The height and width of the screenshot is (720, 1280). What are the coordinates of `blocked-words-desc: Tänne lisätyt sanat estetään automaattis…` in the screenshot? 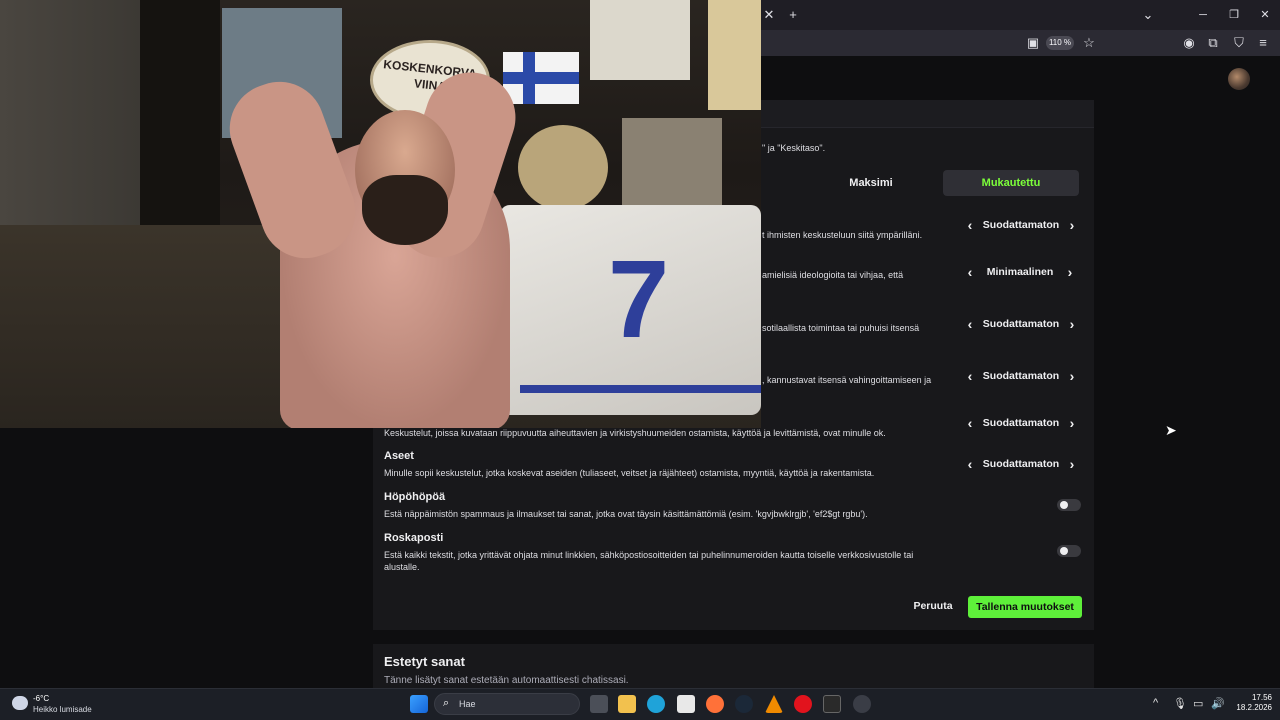 It's located at (506, 680).